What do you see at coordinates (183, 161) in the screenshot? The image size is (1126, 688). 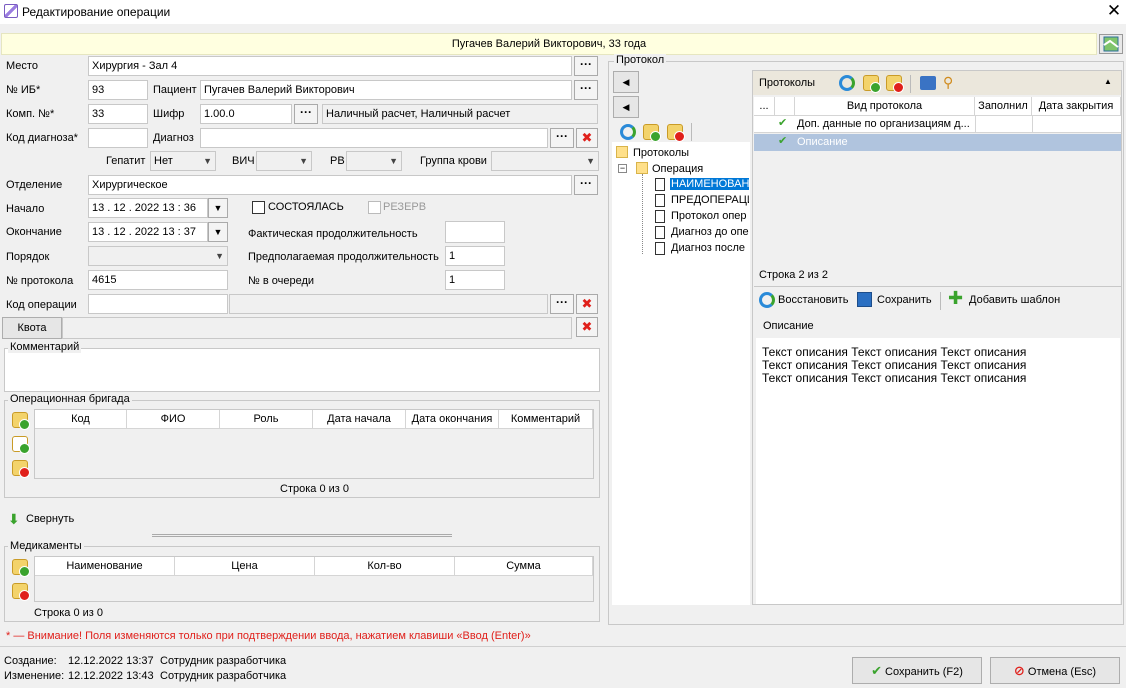 I see `hepatitis-dropdown: Нет ▼` at bounding box center [183, 161].